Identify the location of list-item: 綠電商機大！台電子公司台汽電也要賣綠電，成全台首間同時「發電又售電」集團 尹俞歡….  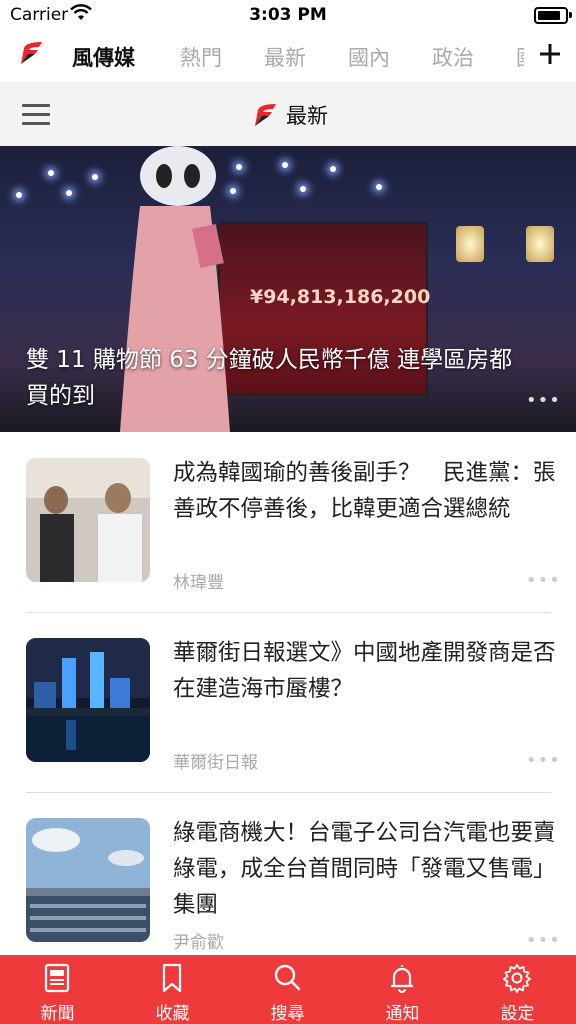
(288, 886).